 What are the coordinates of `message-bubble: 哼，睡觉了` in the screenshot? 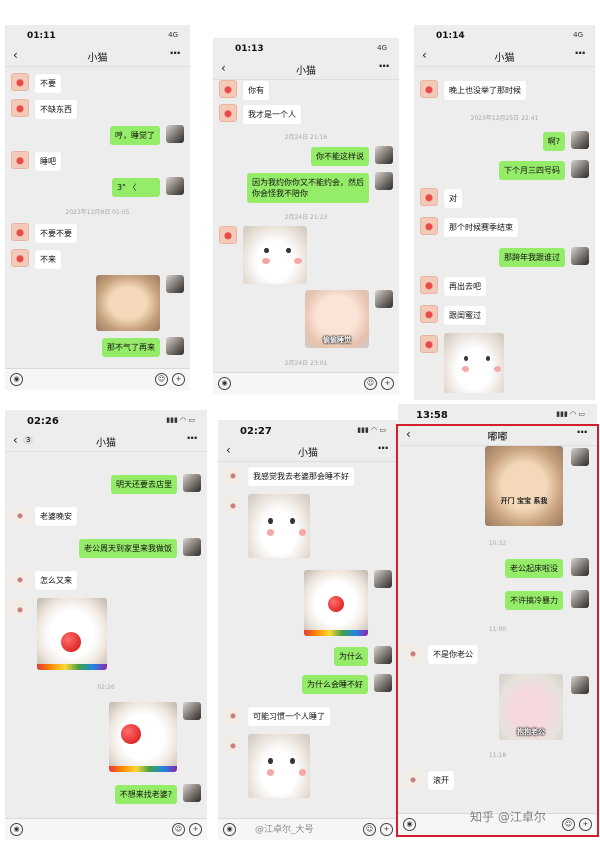 It's located at (135, 135).